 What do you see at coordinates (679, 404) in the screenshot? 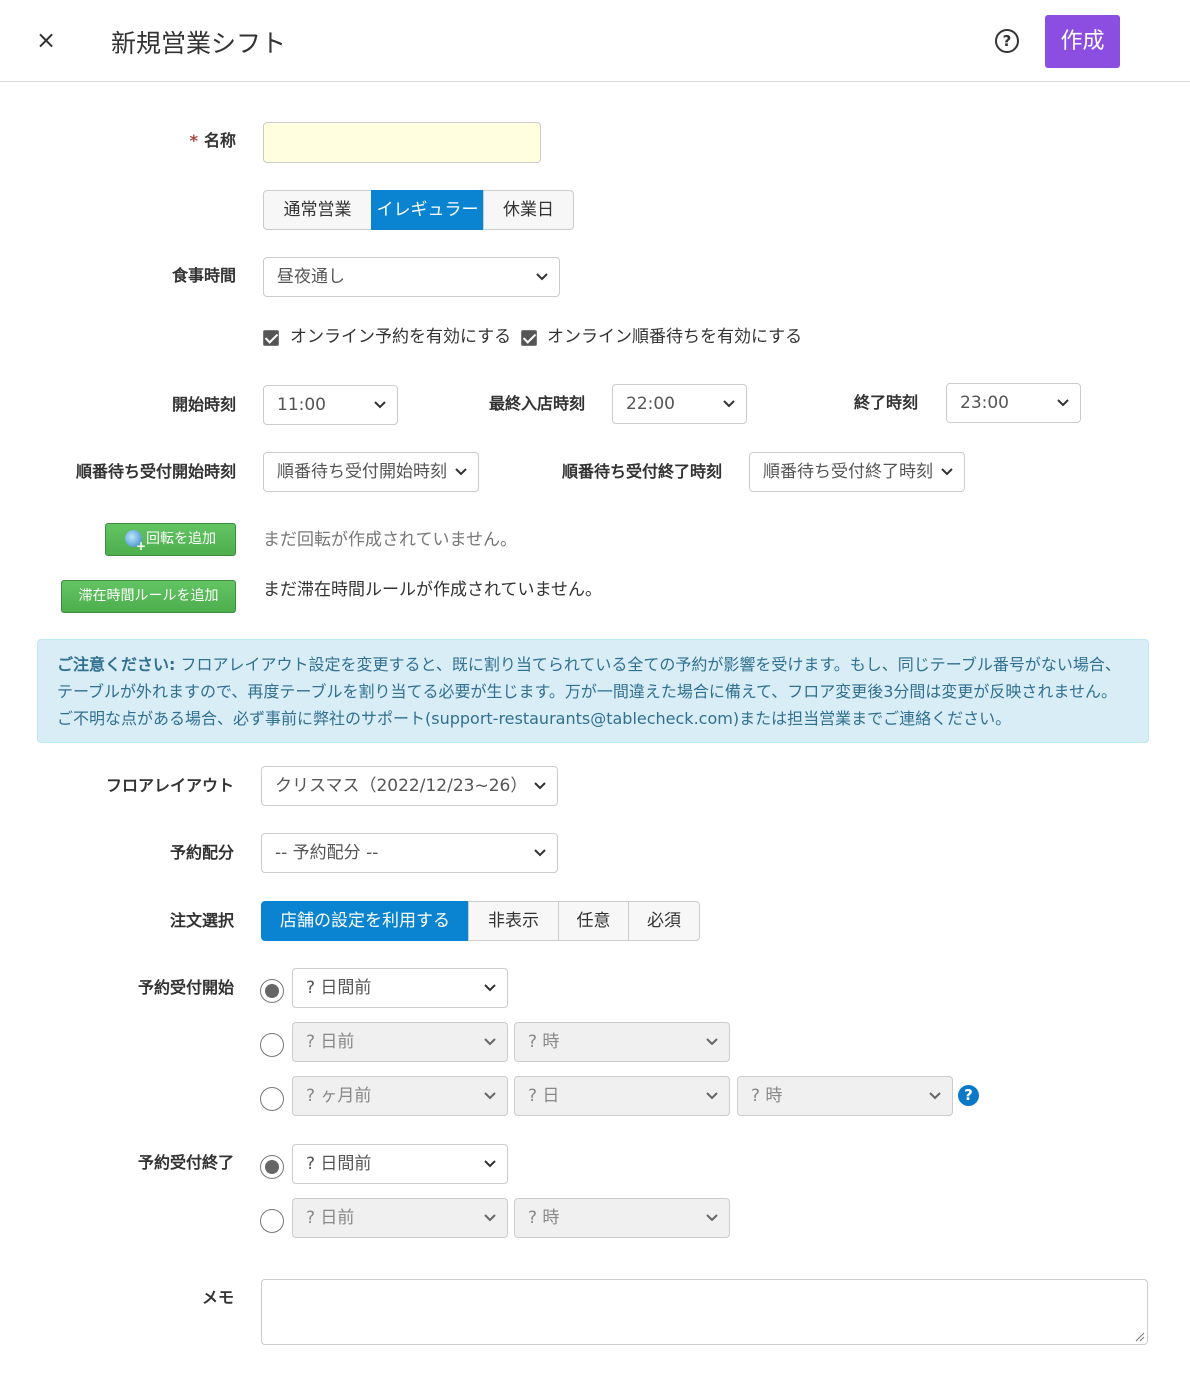
I see `last-entry-select: 22:00` at bounding box center [679, 404].